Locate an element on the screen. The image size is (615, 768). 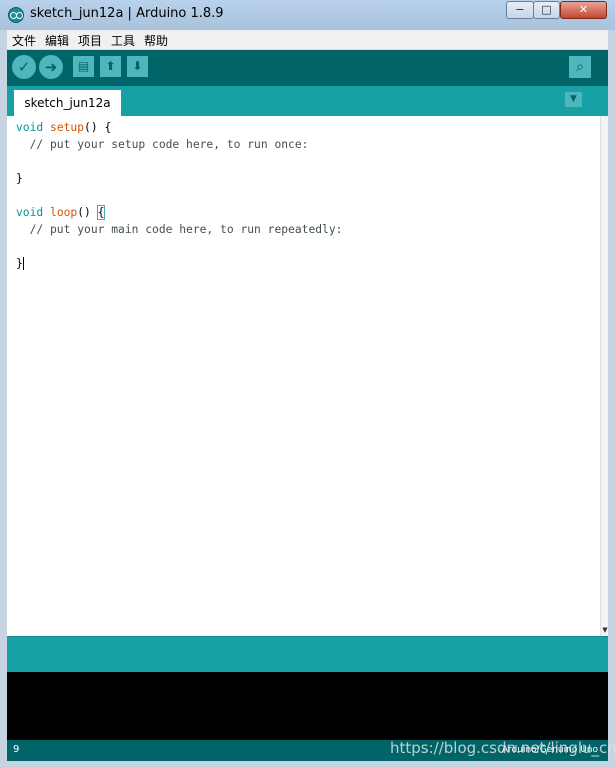
function-name: setup is located at coordinates (67, 127).